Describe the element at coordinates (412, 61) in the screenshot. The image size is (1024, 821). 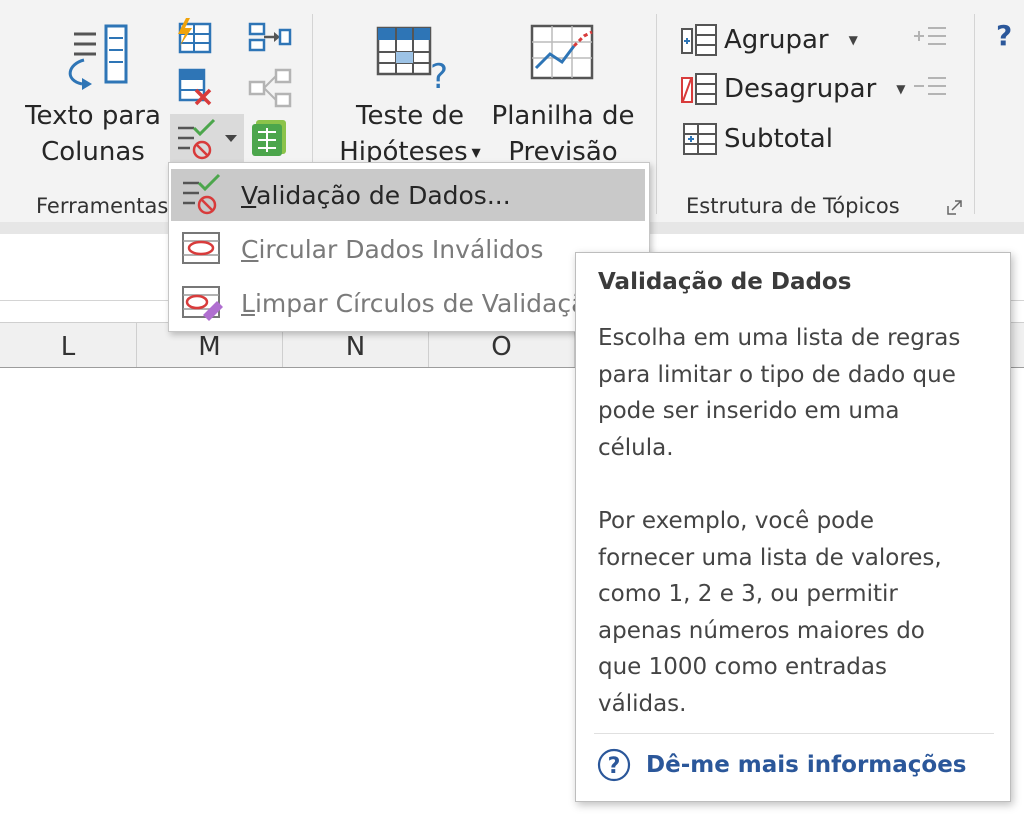
I see `what-if-analysis-icon: ?` at that location.